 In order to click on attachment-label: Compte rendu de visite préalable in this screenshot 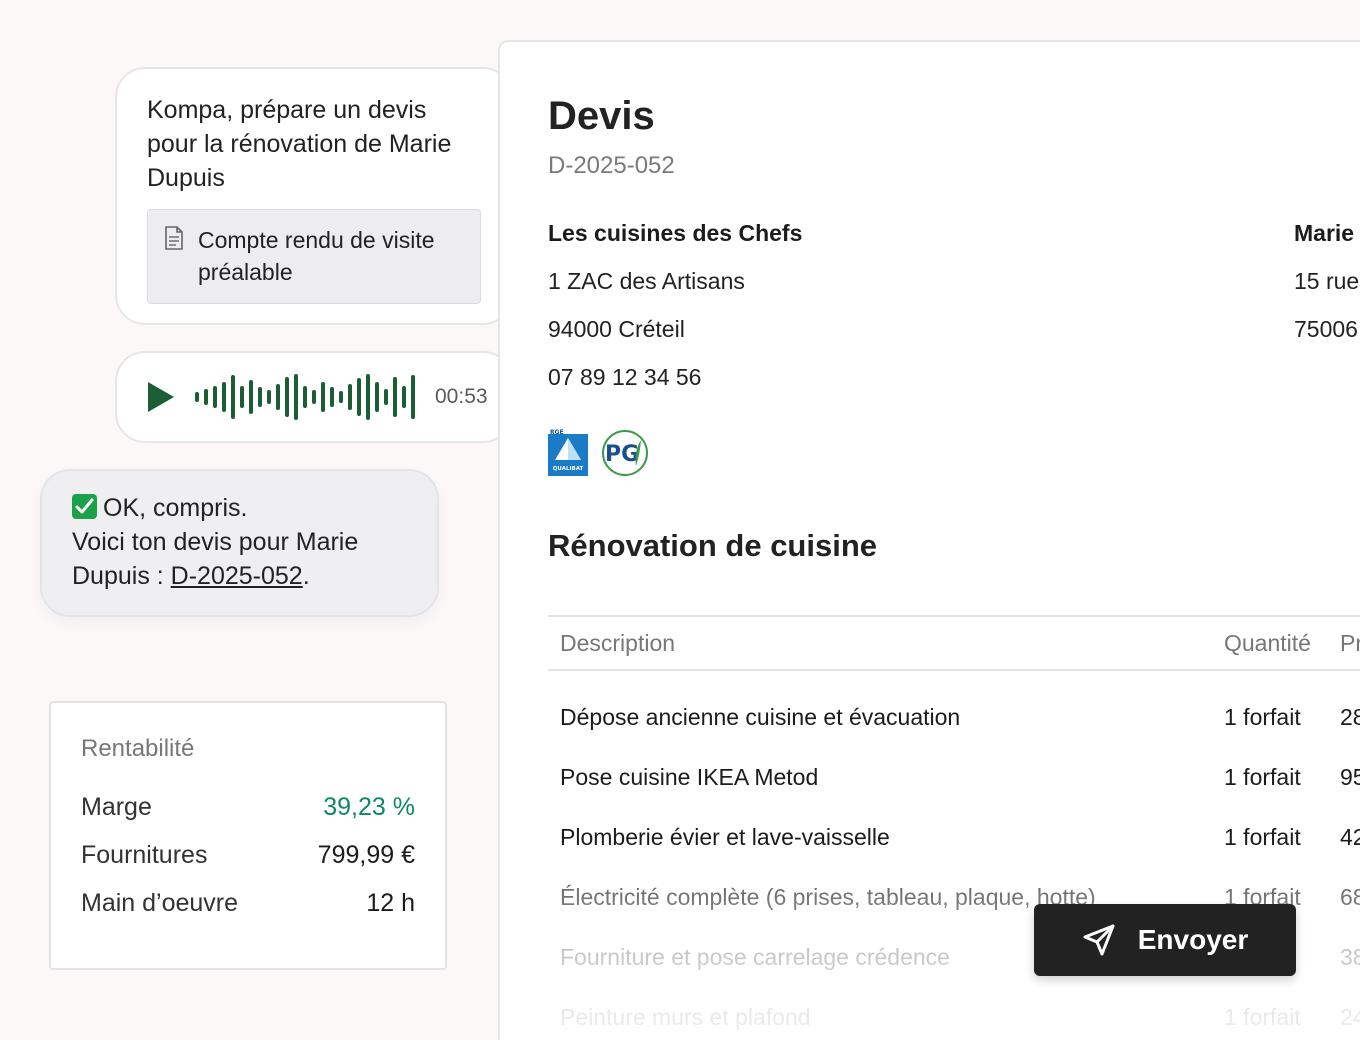, I will do `click(316, 256)`.